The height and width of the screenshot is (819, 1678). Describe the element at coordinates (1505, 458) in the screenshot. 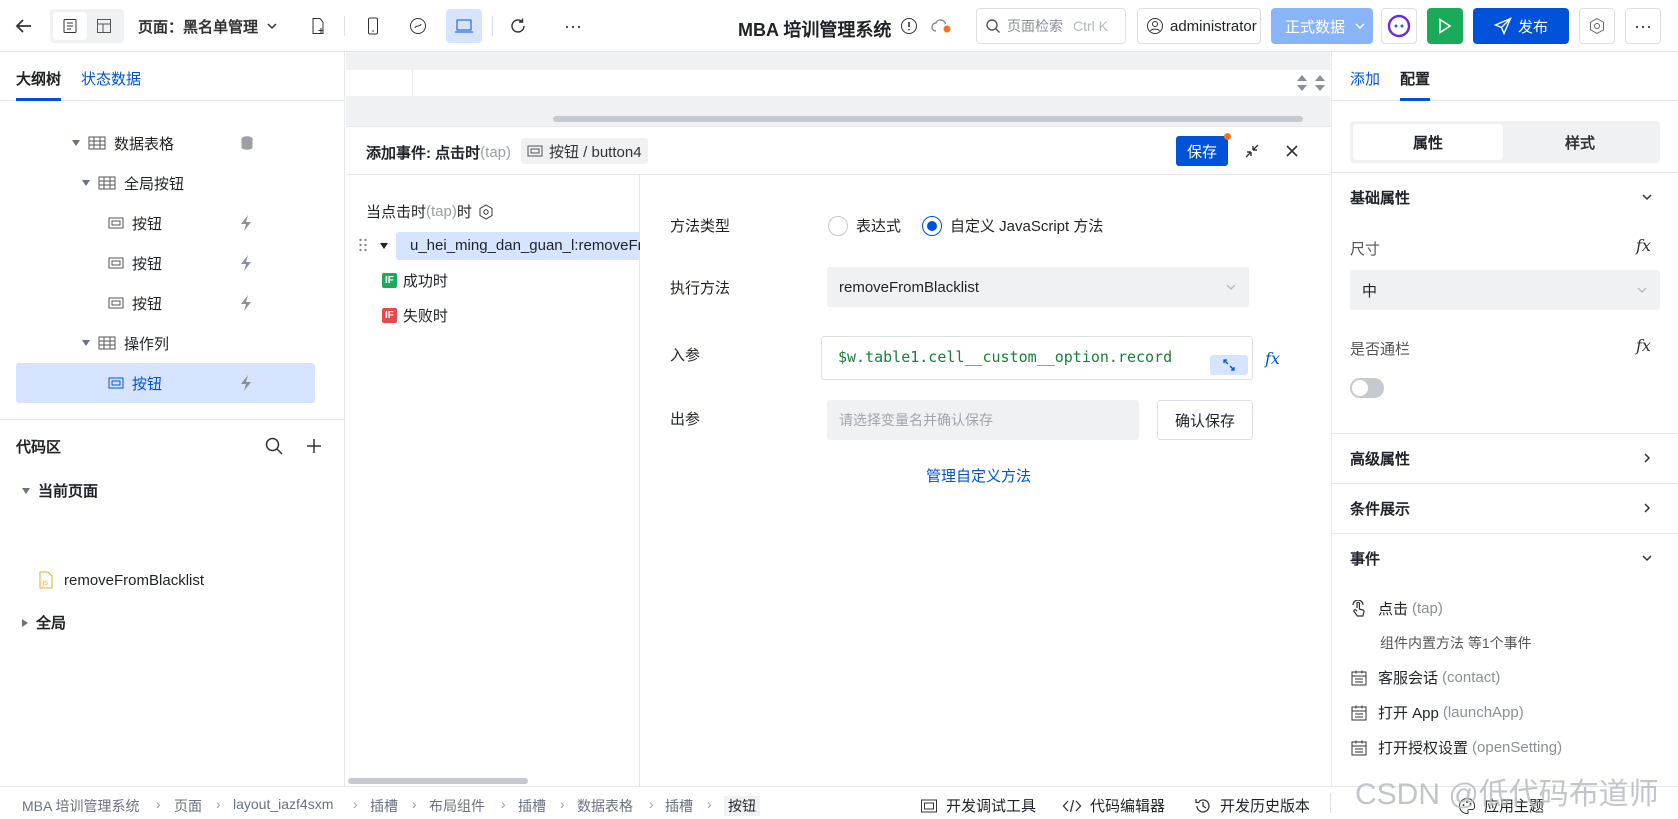

I see `section-advanced-props: 高级属性` at that location.